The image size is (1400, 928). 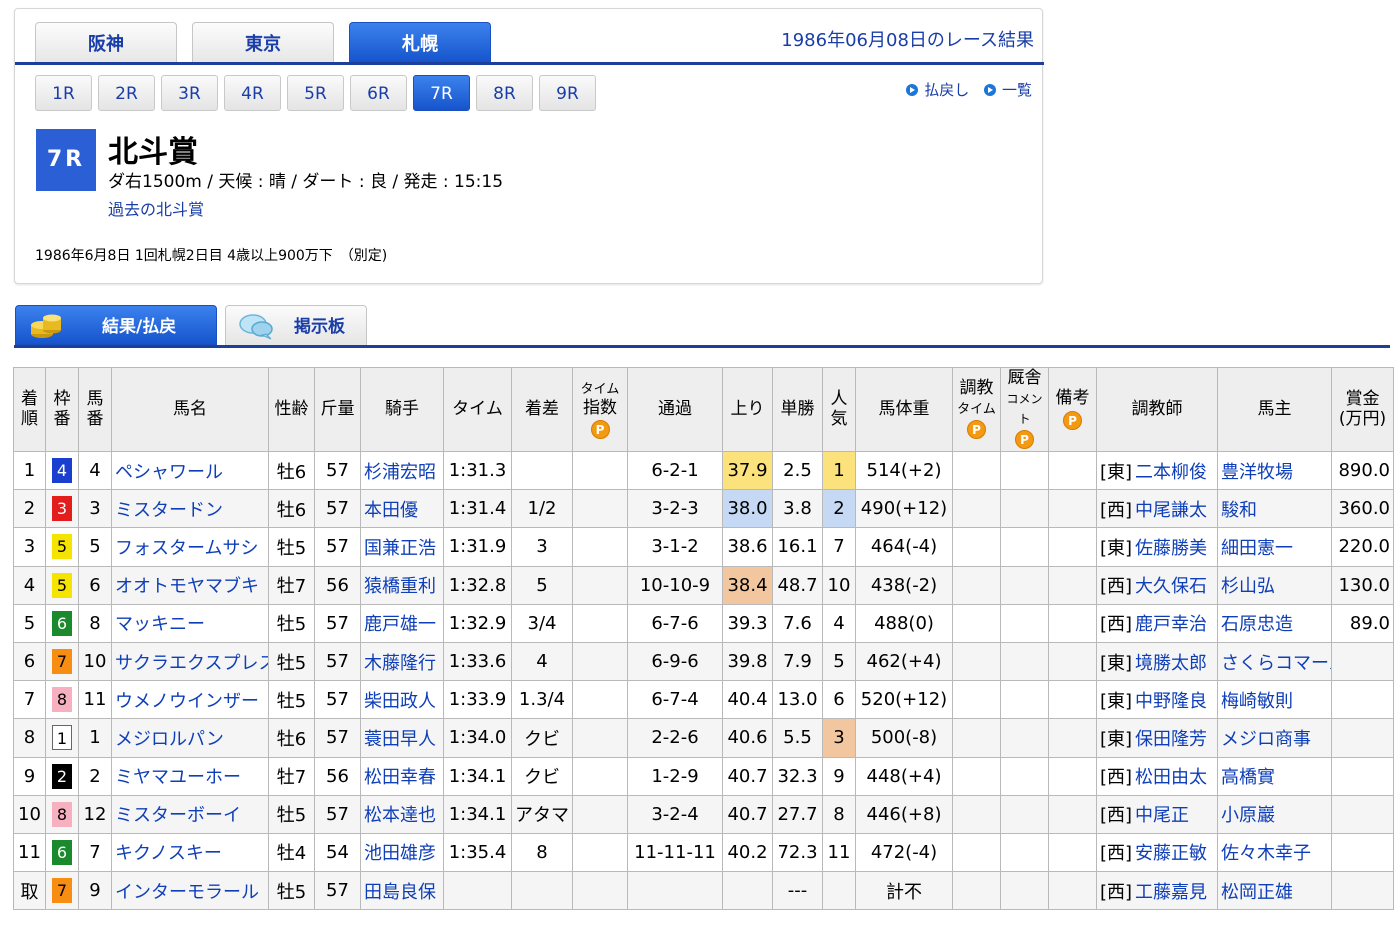 I want to click on win-odds-cell: 5.5, so click(x=797, y=738).